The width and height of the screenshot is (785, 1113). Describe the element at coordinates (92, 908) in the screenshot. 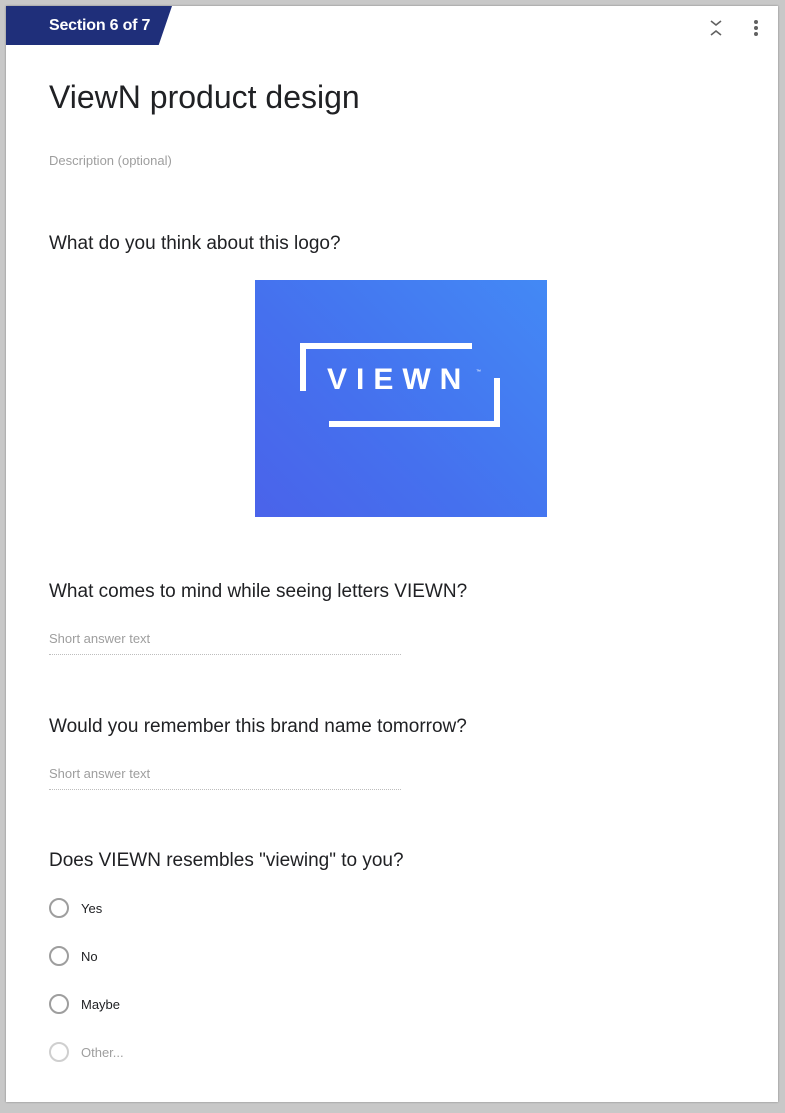

I see `option-label: Yes` at that location.